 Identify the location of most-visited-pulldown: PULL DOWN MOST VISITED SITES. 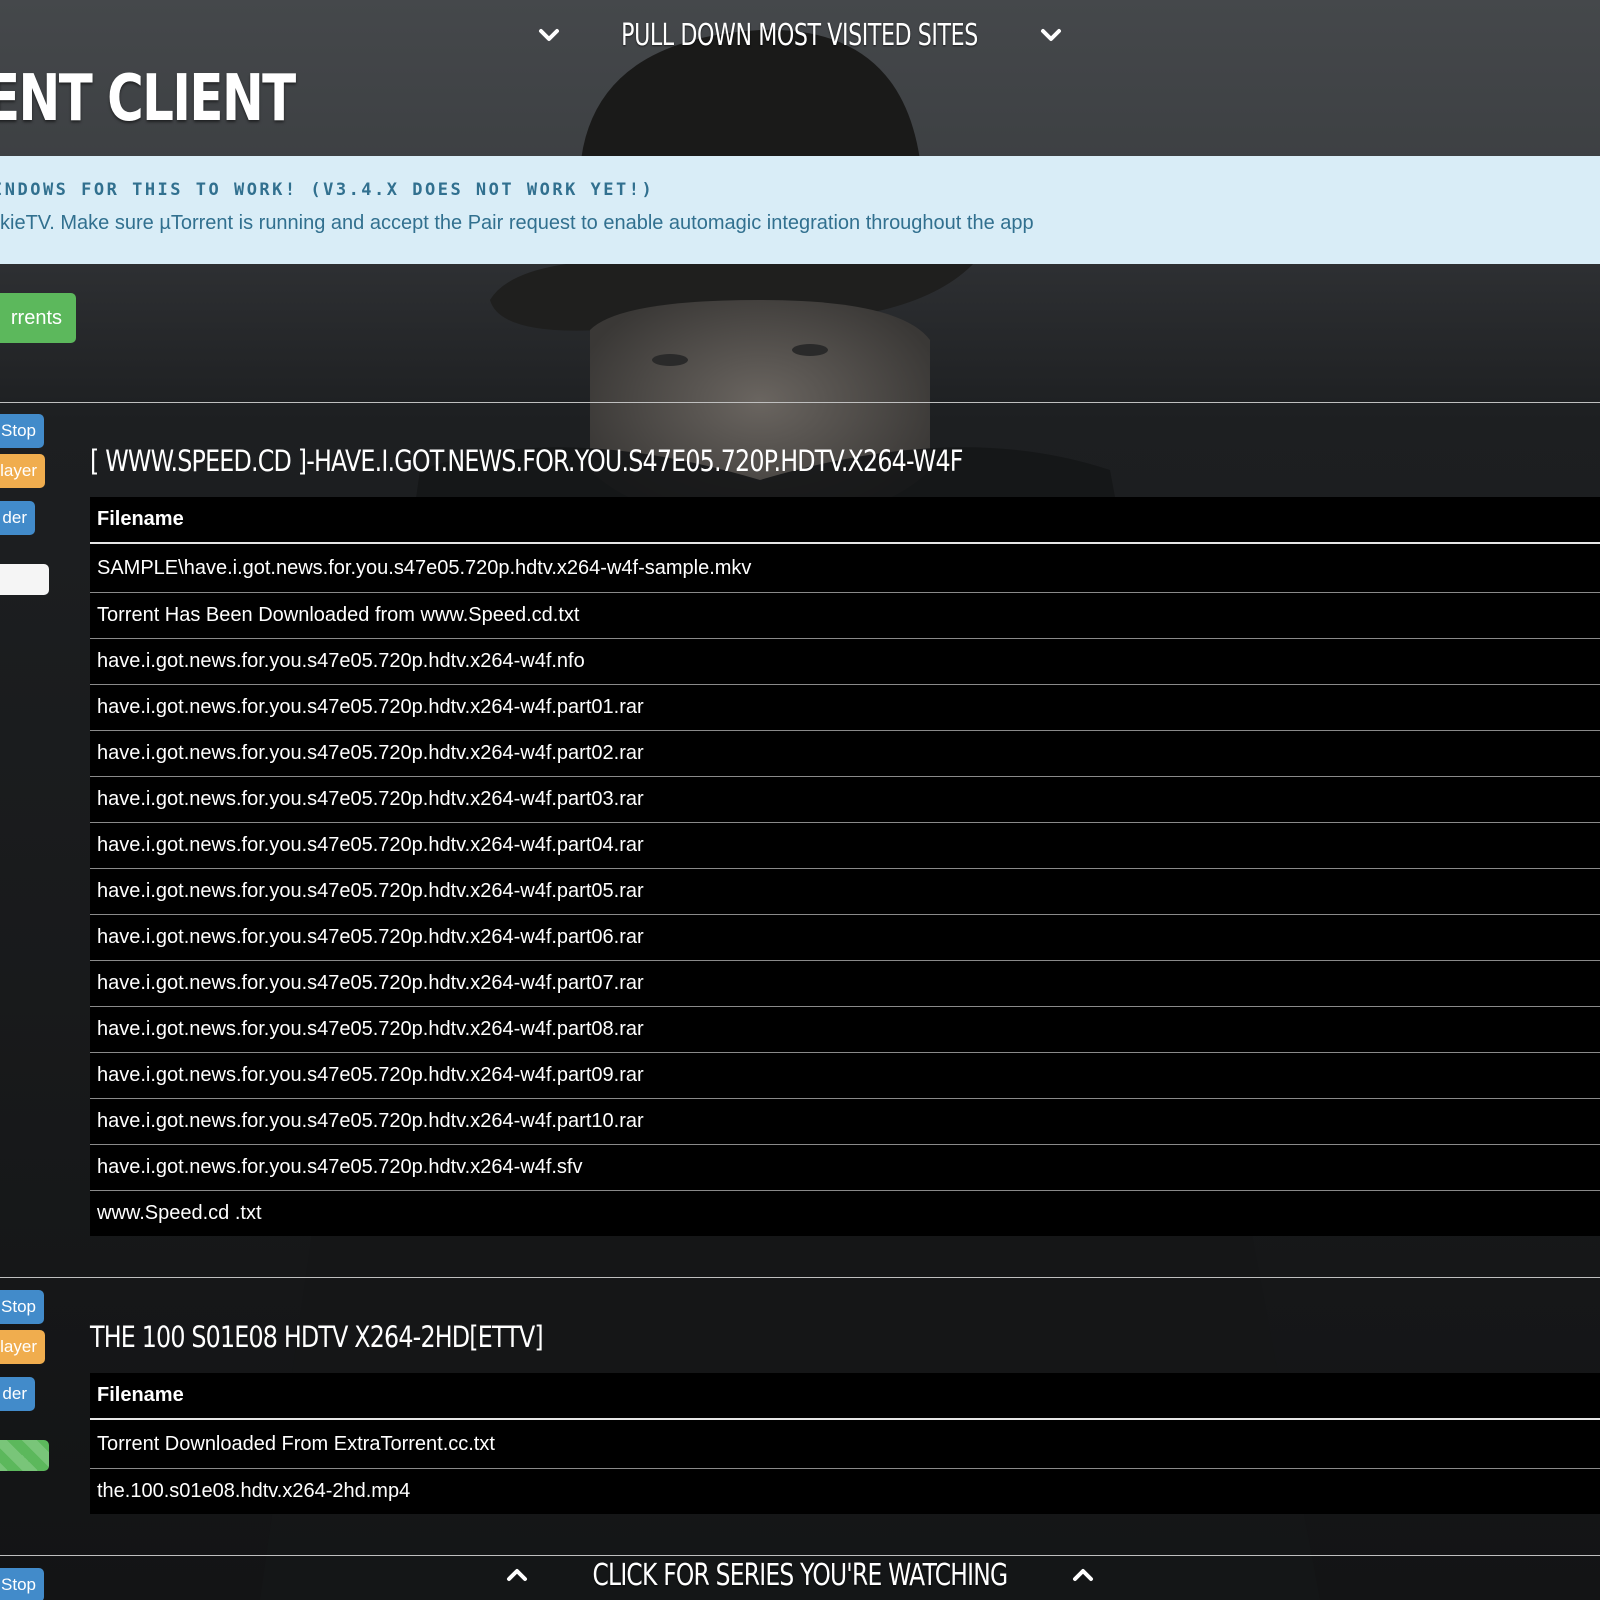
(800, 35).